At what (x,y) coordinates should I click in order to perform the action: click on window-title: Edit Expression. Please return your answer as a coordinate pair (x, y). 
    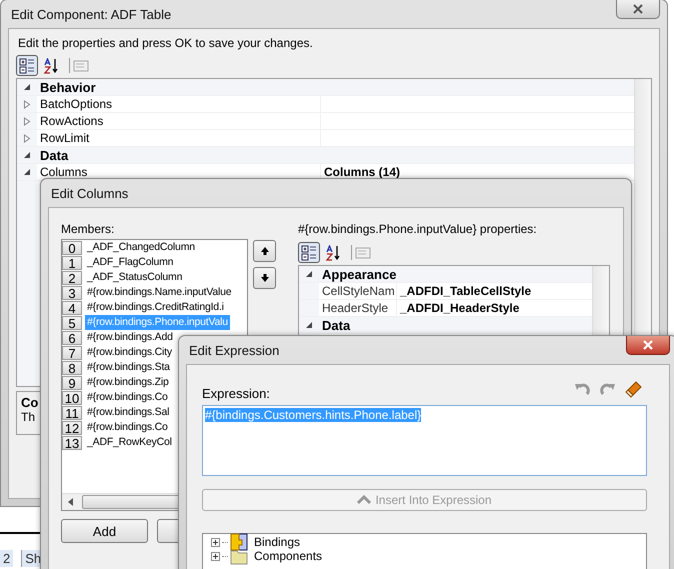
    Looking at the image, I should click on (234, 350).